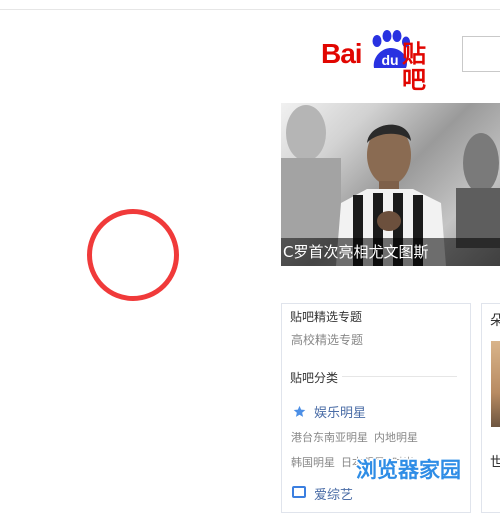 Image resolution: width=500 pixels, height=513 pixels. What do you see at coordinates (326, 317) in the screenshot?
I see `featured-title: 贴吧精选专题` at bounding box center [326, 317].